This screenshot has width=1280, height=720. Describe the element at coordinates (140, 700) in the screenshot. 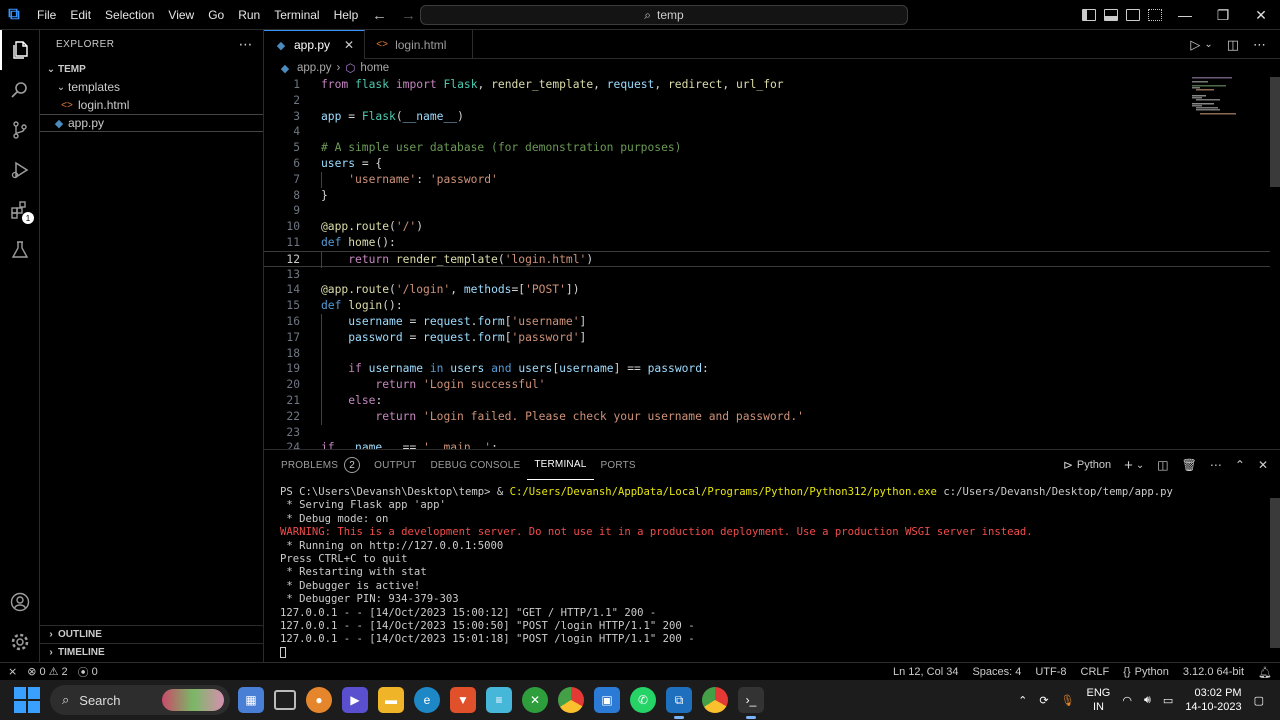

I see `taskbar-search: ⌕ Search` at that location.